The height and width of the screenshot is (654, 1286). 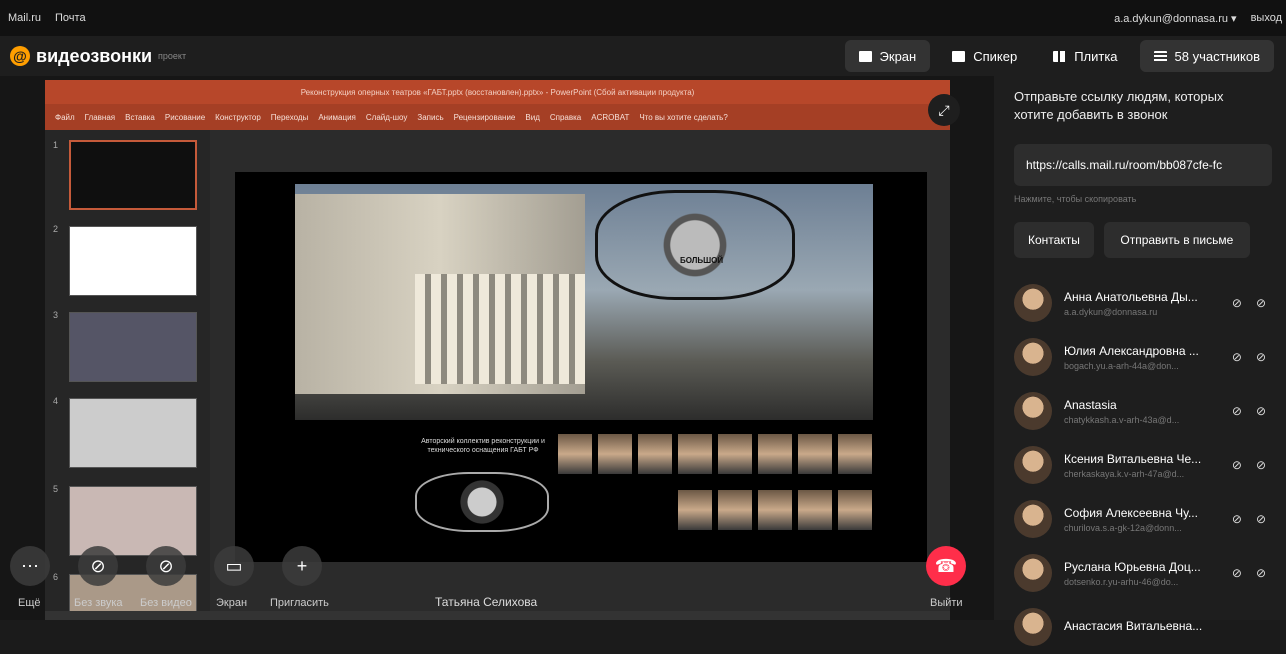 What do you see at coordinates (1140, 411) in the screenshot?
I see `participant-item: Anastasia chatykkash.a.v-arh-43a@d... ⊘ ⊘` at bounding box center [1140, 411].